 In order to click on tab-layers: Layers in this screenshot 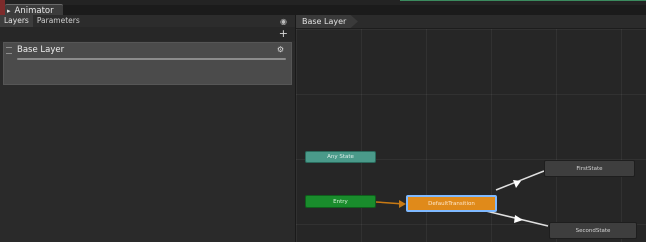, I will do `click(16, 21)`.